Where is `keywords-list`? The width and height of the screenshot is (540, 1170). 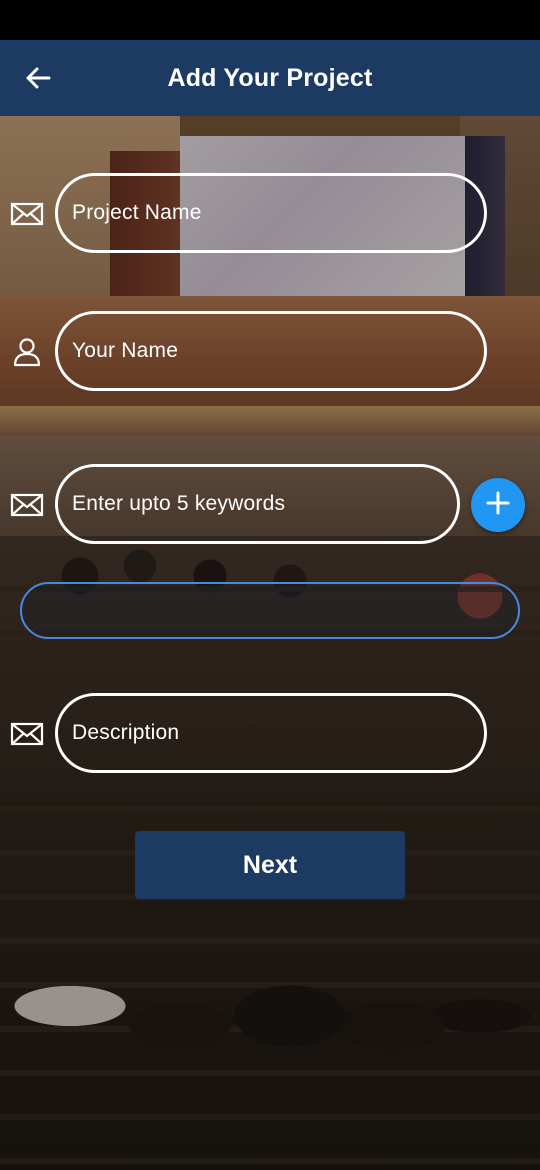
keywords-list is located at coordinates (270, 610).